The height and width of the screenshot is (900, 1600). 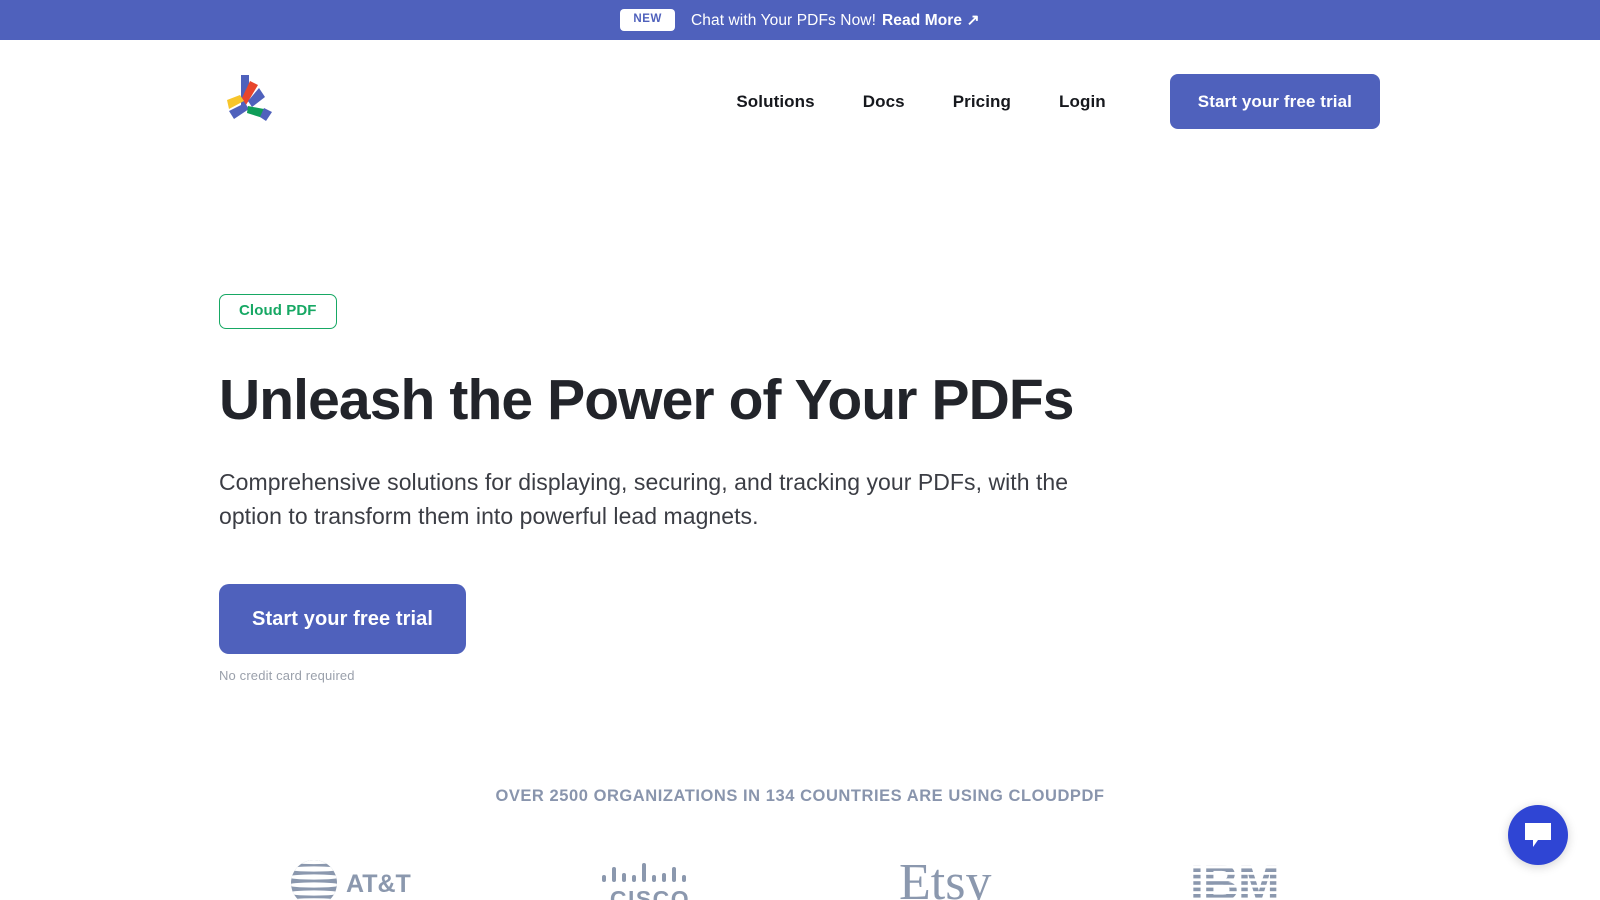 What do you see at coordinates (1082, 102) in the screenshot?
I see `nav-item-login: Login` at bounding box center [1082, 102].